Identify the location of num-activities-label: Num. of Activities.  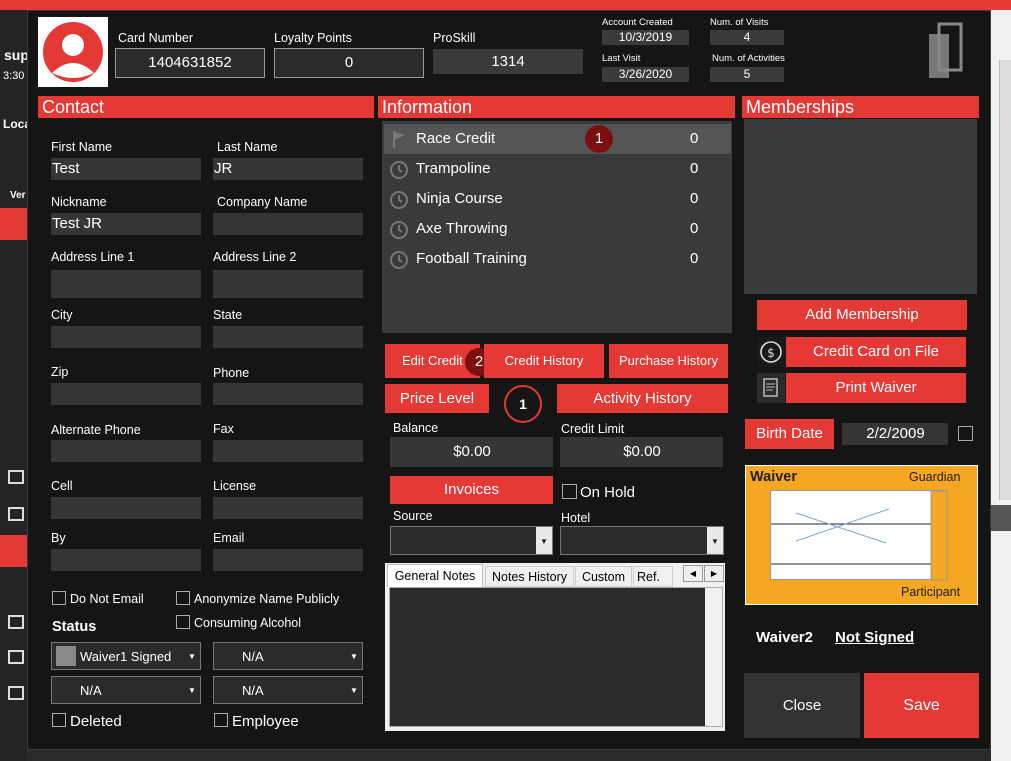
(748, 58).